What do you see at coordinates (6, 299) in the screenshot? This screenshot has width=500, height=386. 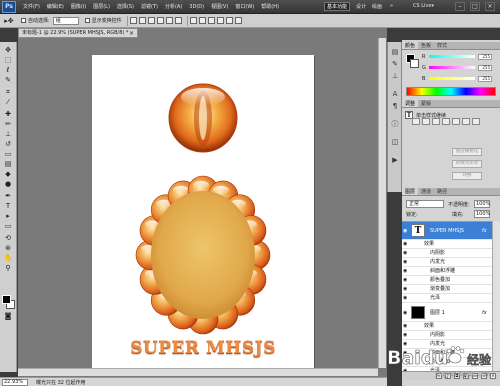 I see `foreground-color-swatch` at bounding box center [6, 299].